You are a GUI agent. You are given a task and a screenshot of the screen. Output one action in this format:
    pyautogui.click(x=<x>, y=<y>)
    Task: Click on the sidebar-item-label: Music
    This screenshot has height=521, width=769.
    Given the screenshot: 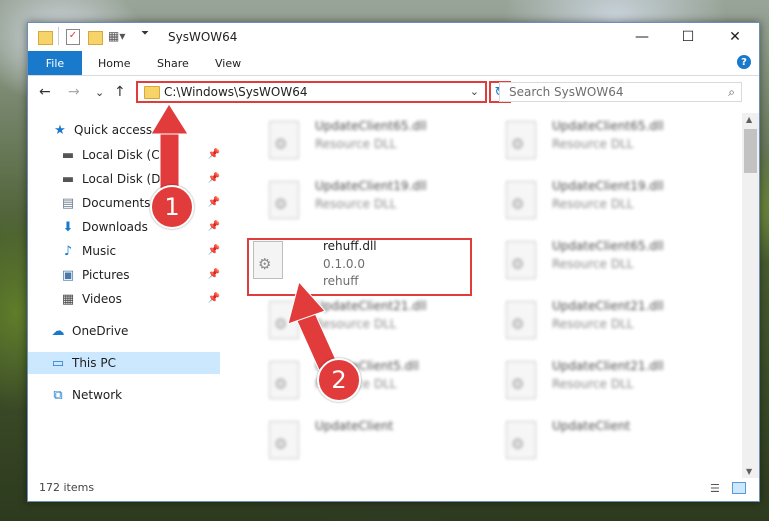 What is the action you would take?
    pyautogui.click(x=99, y=251)
    